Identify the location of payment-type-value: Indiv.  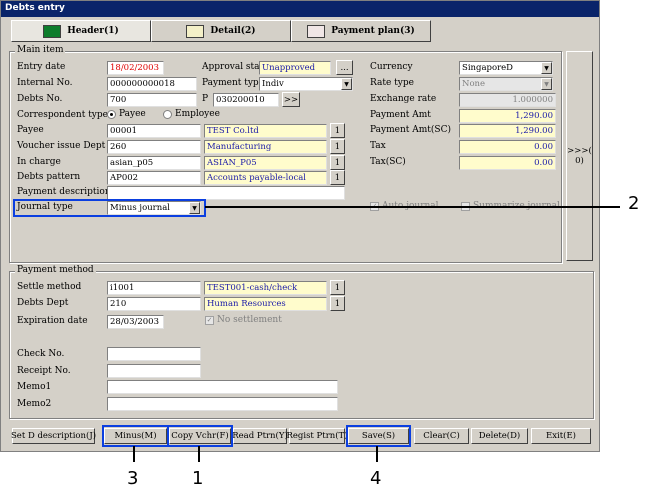
(273, 84).